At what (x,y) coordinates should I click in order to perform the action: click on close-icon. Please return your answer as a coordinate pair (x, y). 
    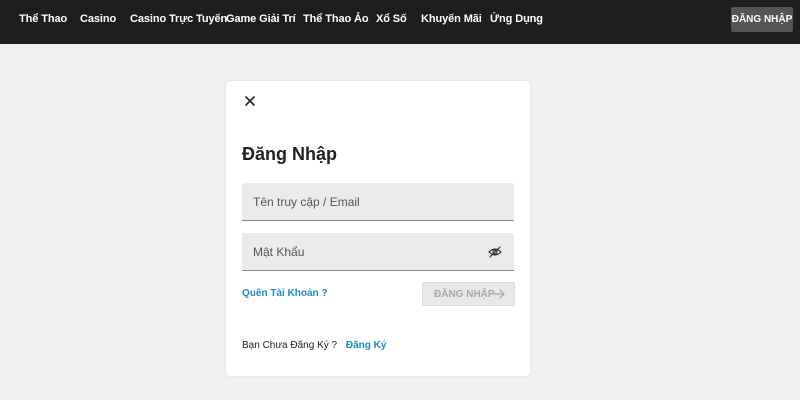
    Looking at the image, I should click on (250, 101).